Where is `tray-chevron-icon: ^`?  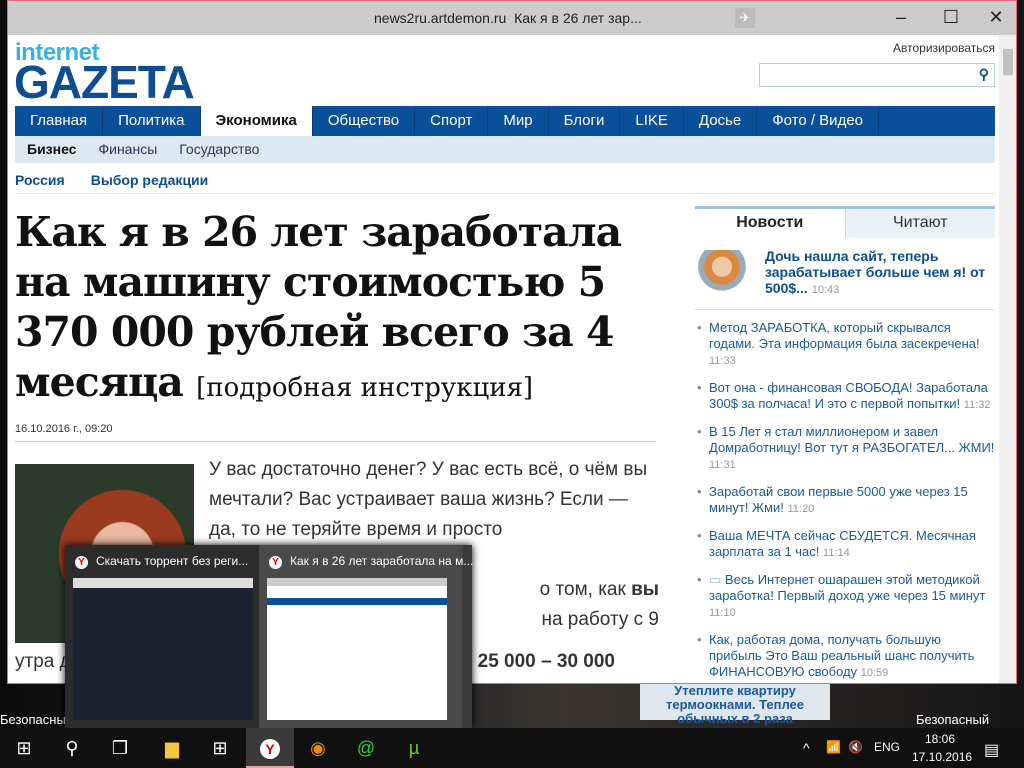 tray-chevron-icon: ^ is located at coordinates (806, 748).